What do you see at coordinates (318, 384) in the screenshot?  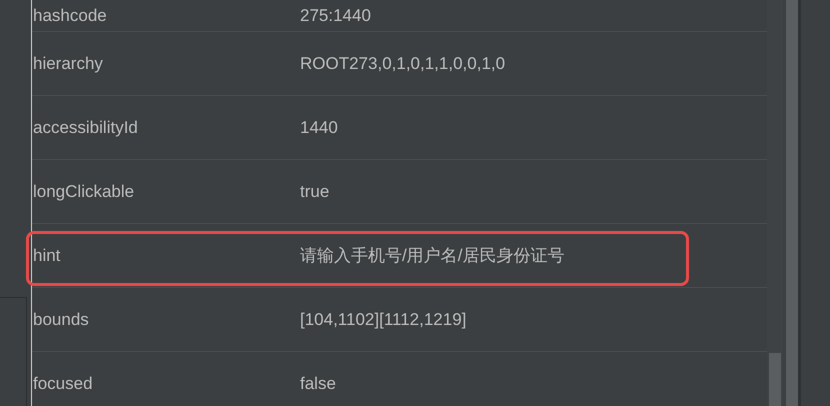 I see `property-value: false` at bounding box center [318, 384].